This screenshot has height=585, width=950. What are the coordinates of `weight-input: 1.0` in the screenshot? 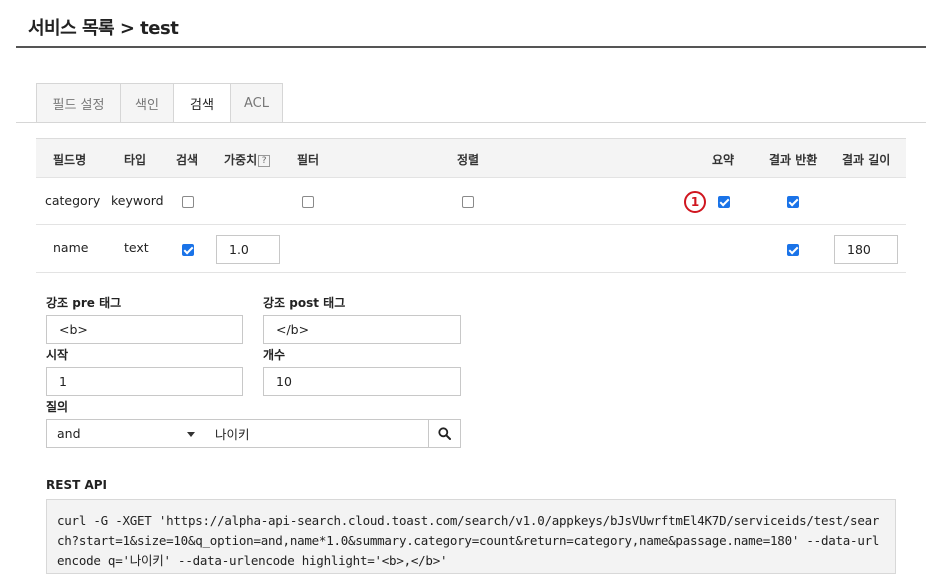 It's located at (248, 249).